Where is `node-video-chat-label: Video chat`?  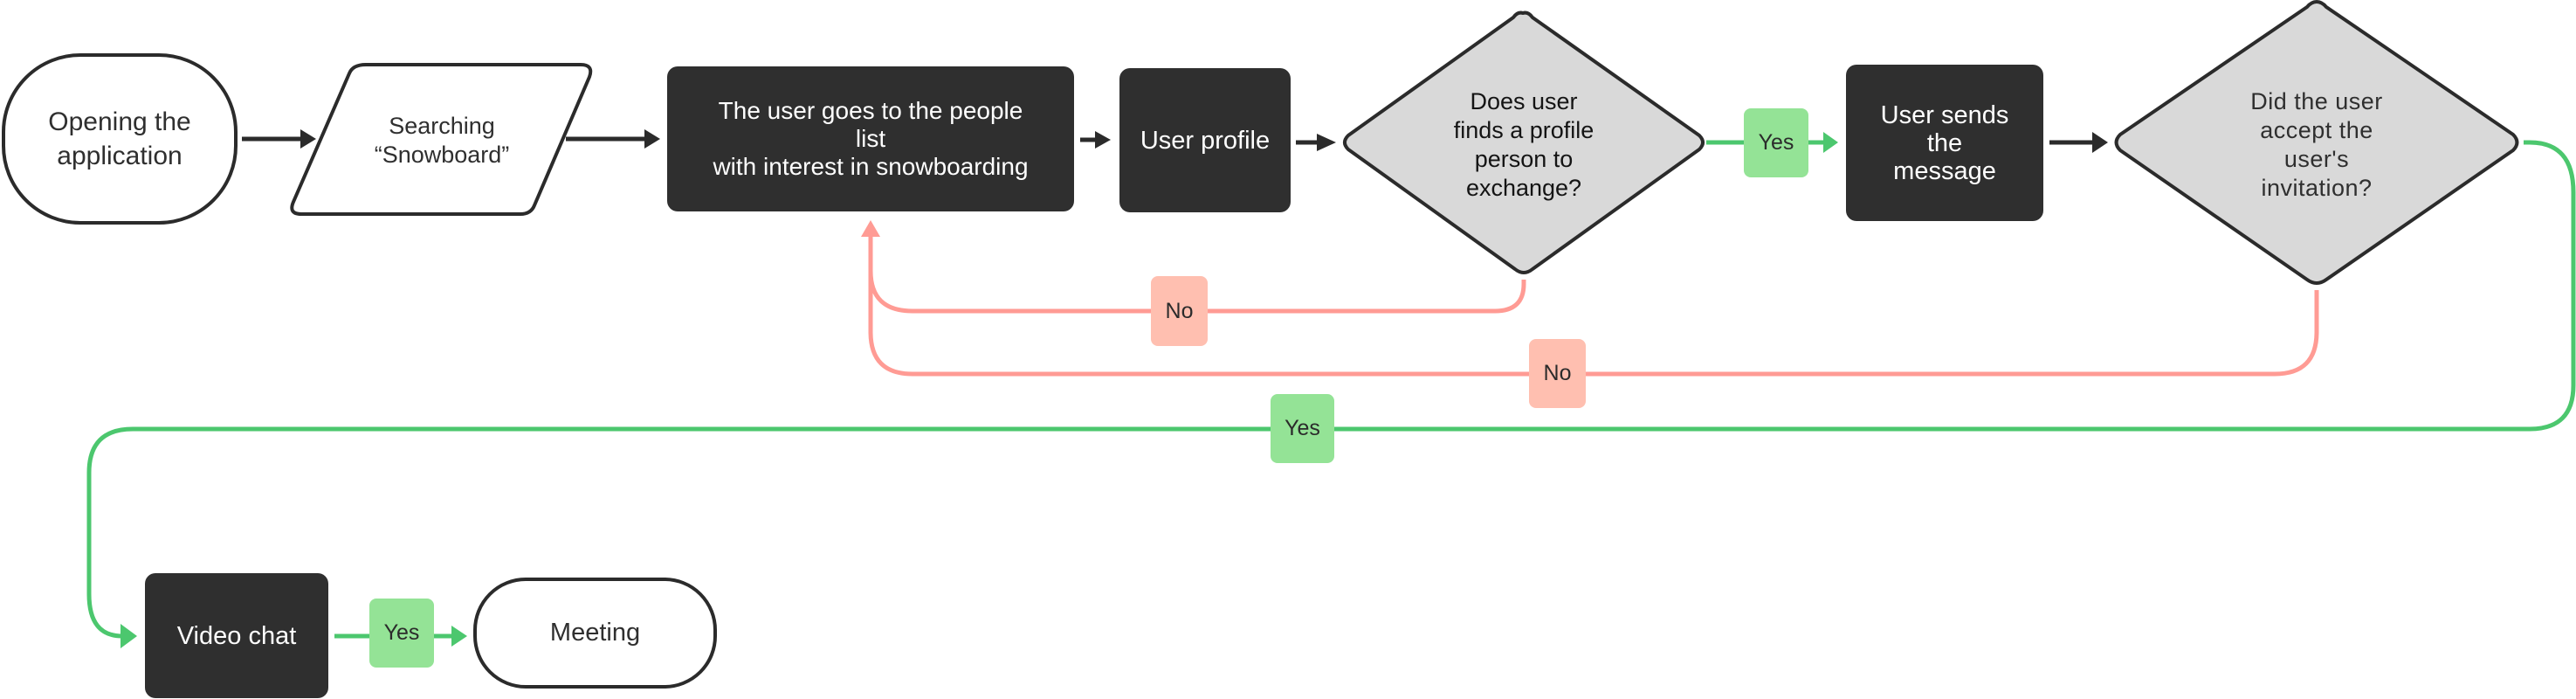 node-video-chat-label: Video chat is located at coordinates (236, 636).